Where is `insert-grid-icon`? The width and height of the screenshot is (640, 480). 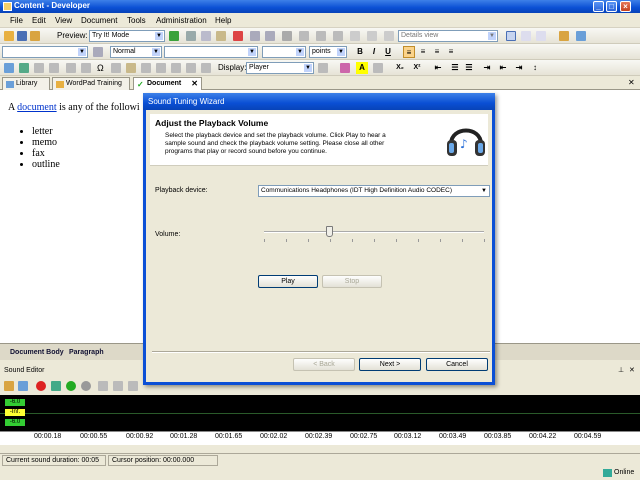 insert-grid-icon is located at coordinates (71, 68).